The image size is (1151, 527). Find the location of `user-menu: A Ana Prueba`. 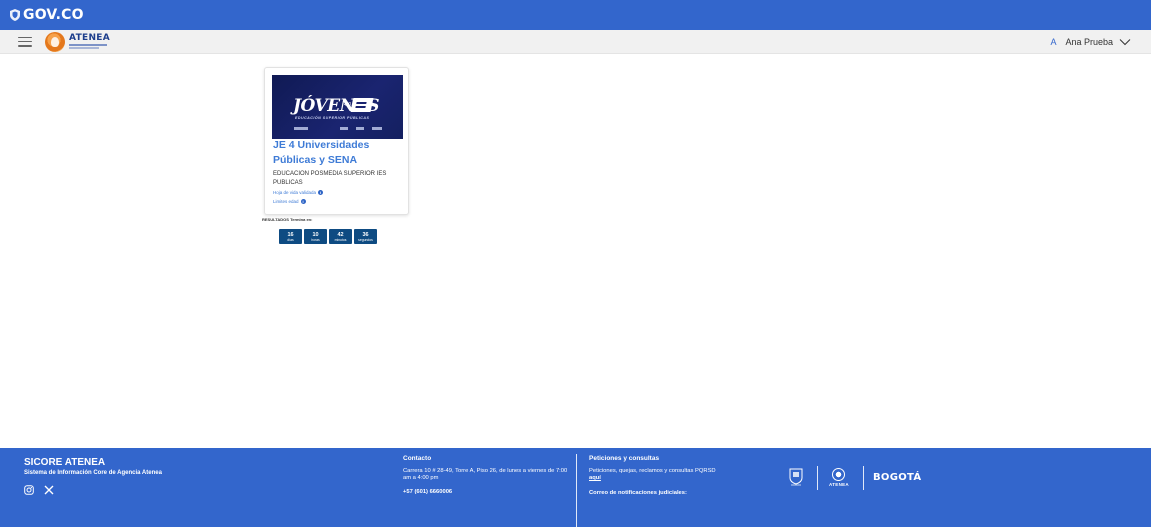

user-menu: A Ana Prueba is located at coordinates (1090, 42).